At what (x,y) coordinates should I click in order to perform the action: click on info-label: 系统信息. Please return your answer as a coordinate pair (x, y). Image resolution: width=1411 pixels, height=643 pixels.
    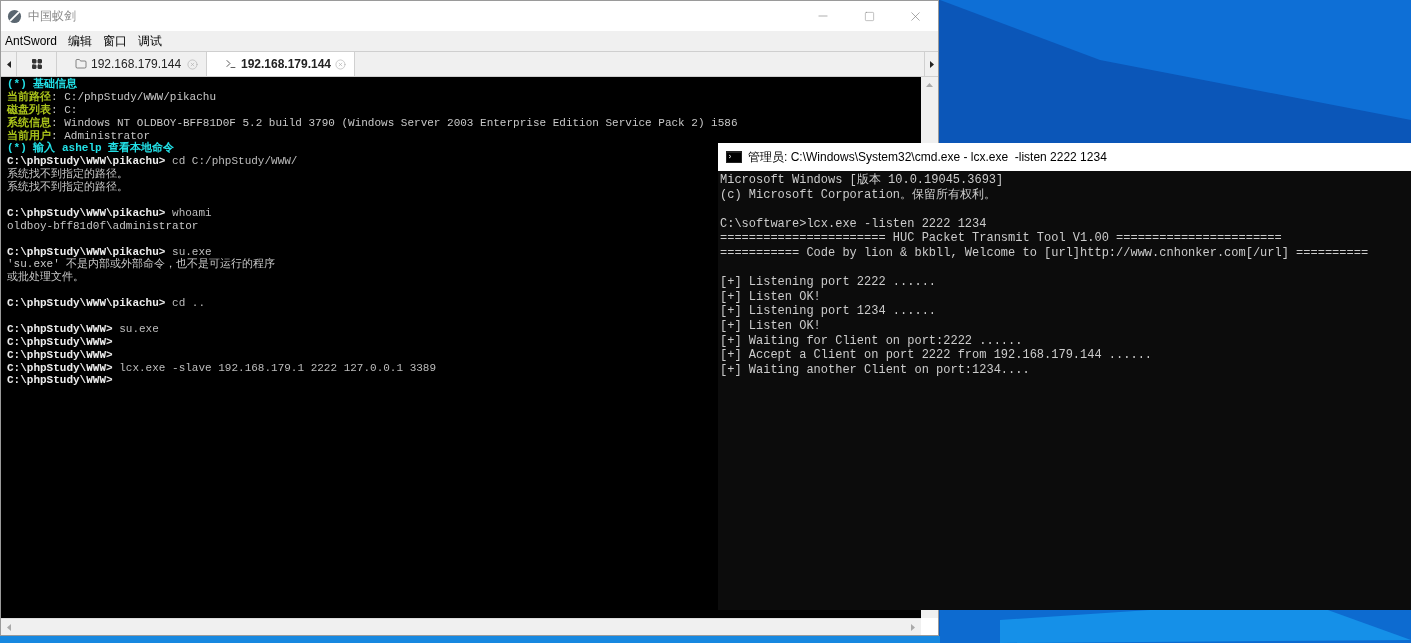
    Looking at the image, I should click on (29, 122).